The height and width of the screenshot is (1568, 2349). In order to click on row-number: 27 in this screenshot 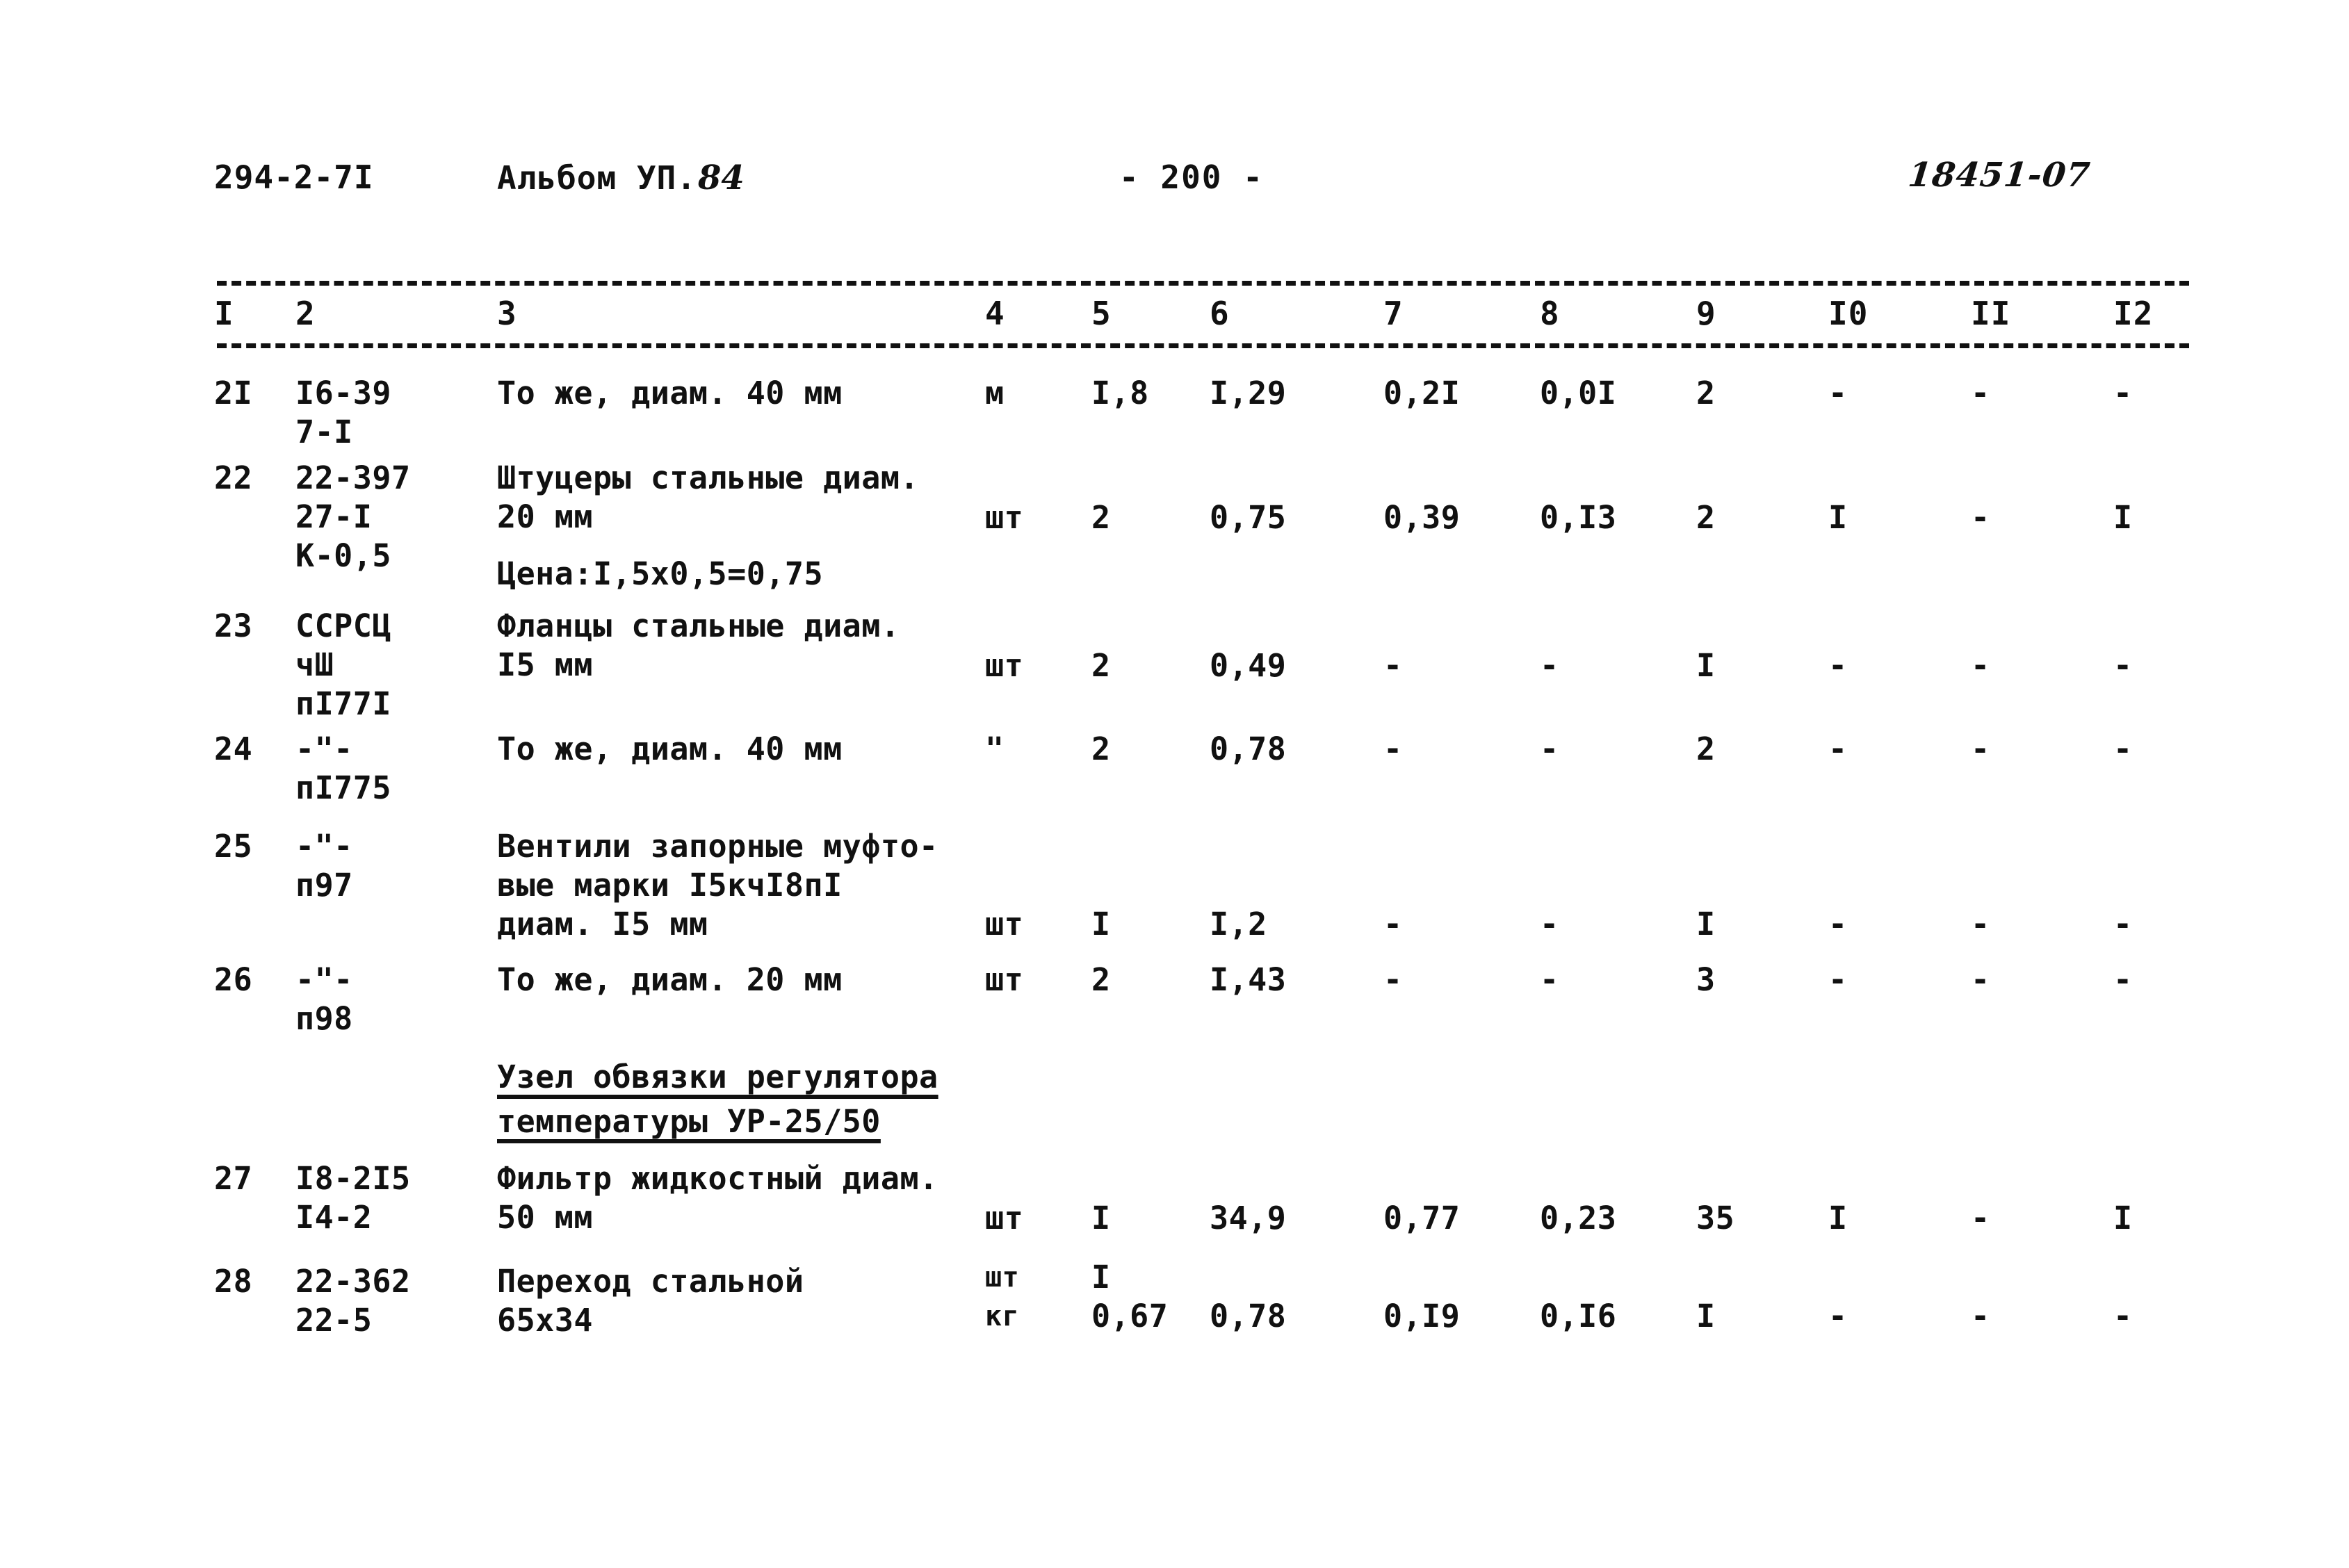, I will do `click(233, 1178)`.